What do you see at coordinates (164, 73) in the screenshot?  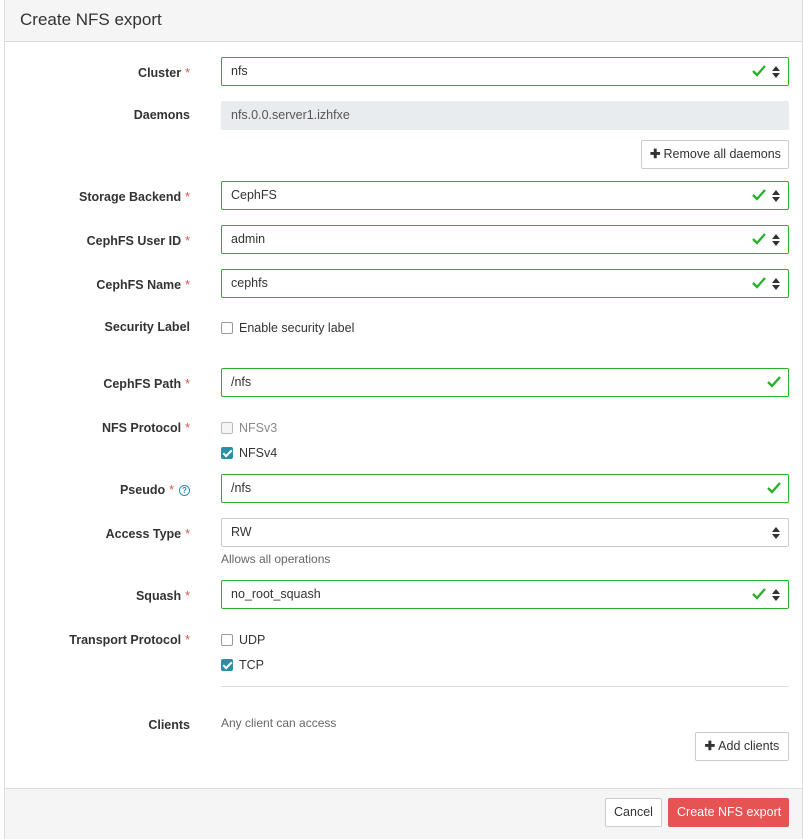 I see `cluster-label: Cluster *` at bounding box center [164, 73].